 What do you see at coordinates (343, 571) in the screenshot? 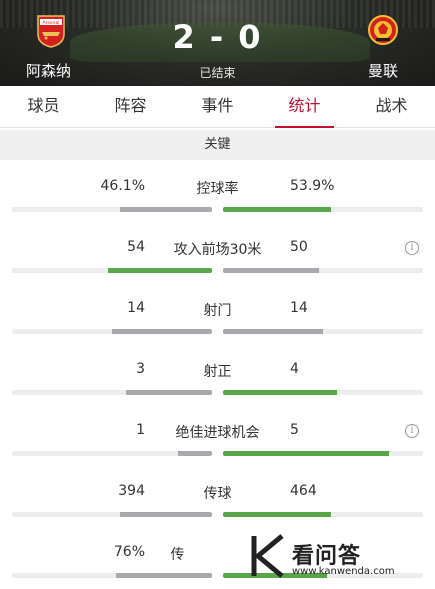
I see `watermark-url: www.kanwenda.com` at bounding box center [343, 571].